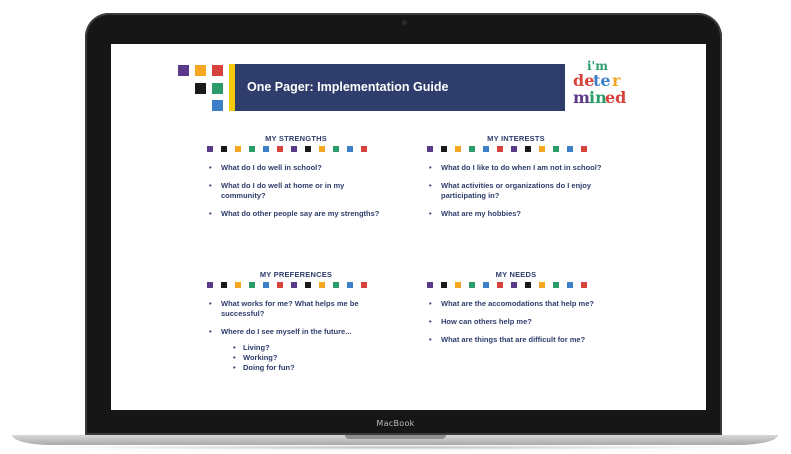 Image resolution: width=791 pixels, height=454 pixels. What do you see at coordinates (309, 368) in the screenshot?
I see `sub-list-item: Doing for fun?` at bounding box center [309, 368].